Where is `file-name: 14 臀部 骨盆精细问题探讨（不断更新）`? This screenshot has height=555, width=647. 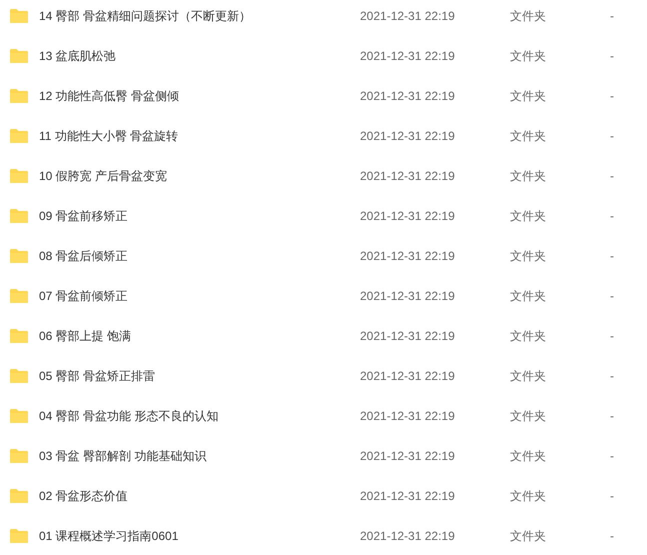
file-name: 14 臀部 骨盆精细问题探讨（不断更新） is located at coordinates (145, 16).